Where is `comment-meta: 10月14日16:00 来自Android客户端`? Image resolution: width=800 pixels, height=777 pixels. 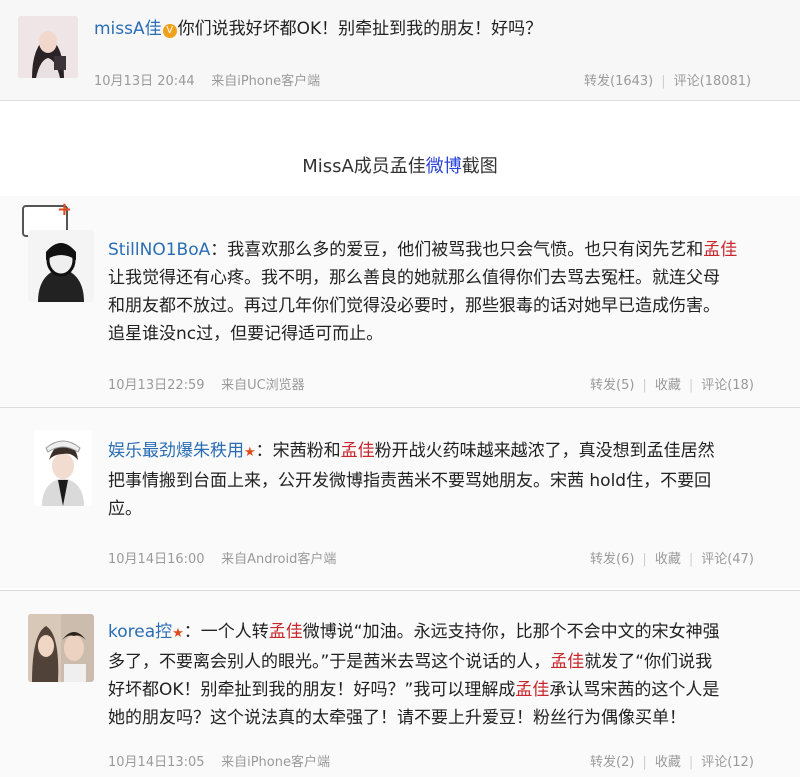
comment-meta: 10月14日16:00 来自Android客户端 is located at coordinates (222, 557).